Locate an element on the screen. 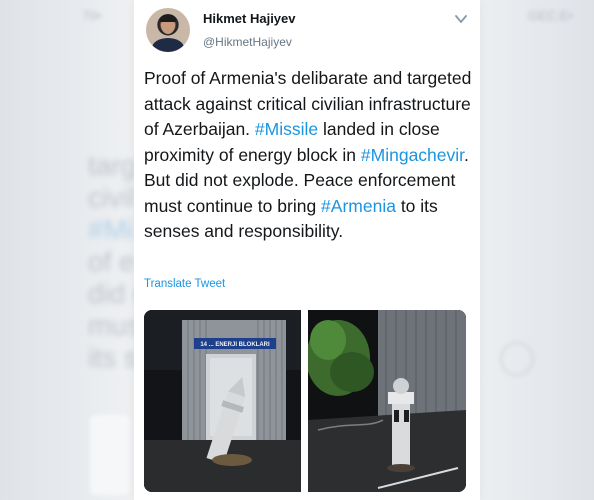 This screenshot has width=594, height=500. hashtag-link: #Mingachevir is located at coordinates (412, 155).